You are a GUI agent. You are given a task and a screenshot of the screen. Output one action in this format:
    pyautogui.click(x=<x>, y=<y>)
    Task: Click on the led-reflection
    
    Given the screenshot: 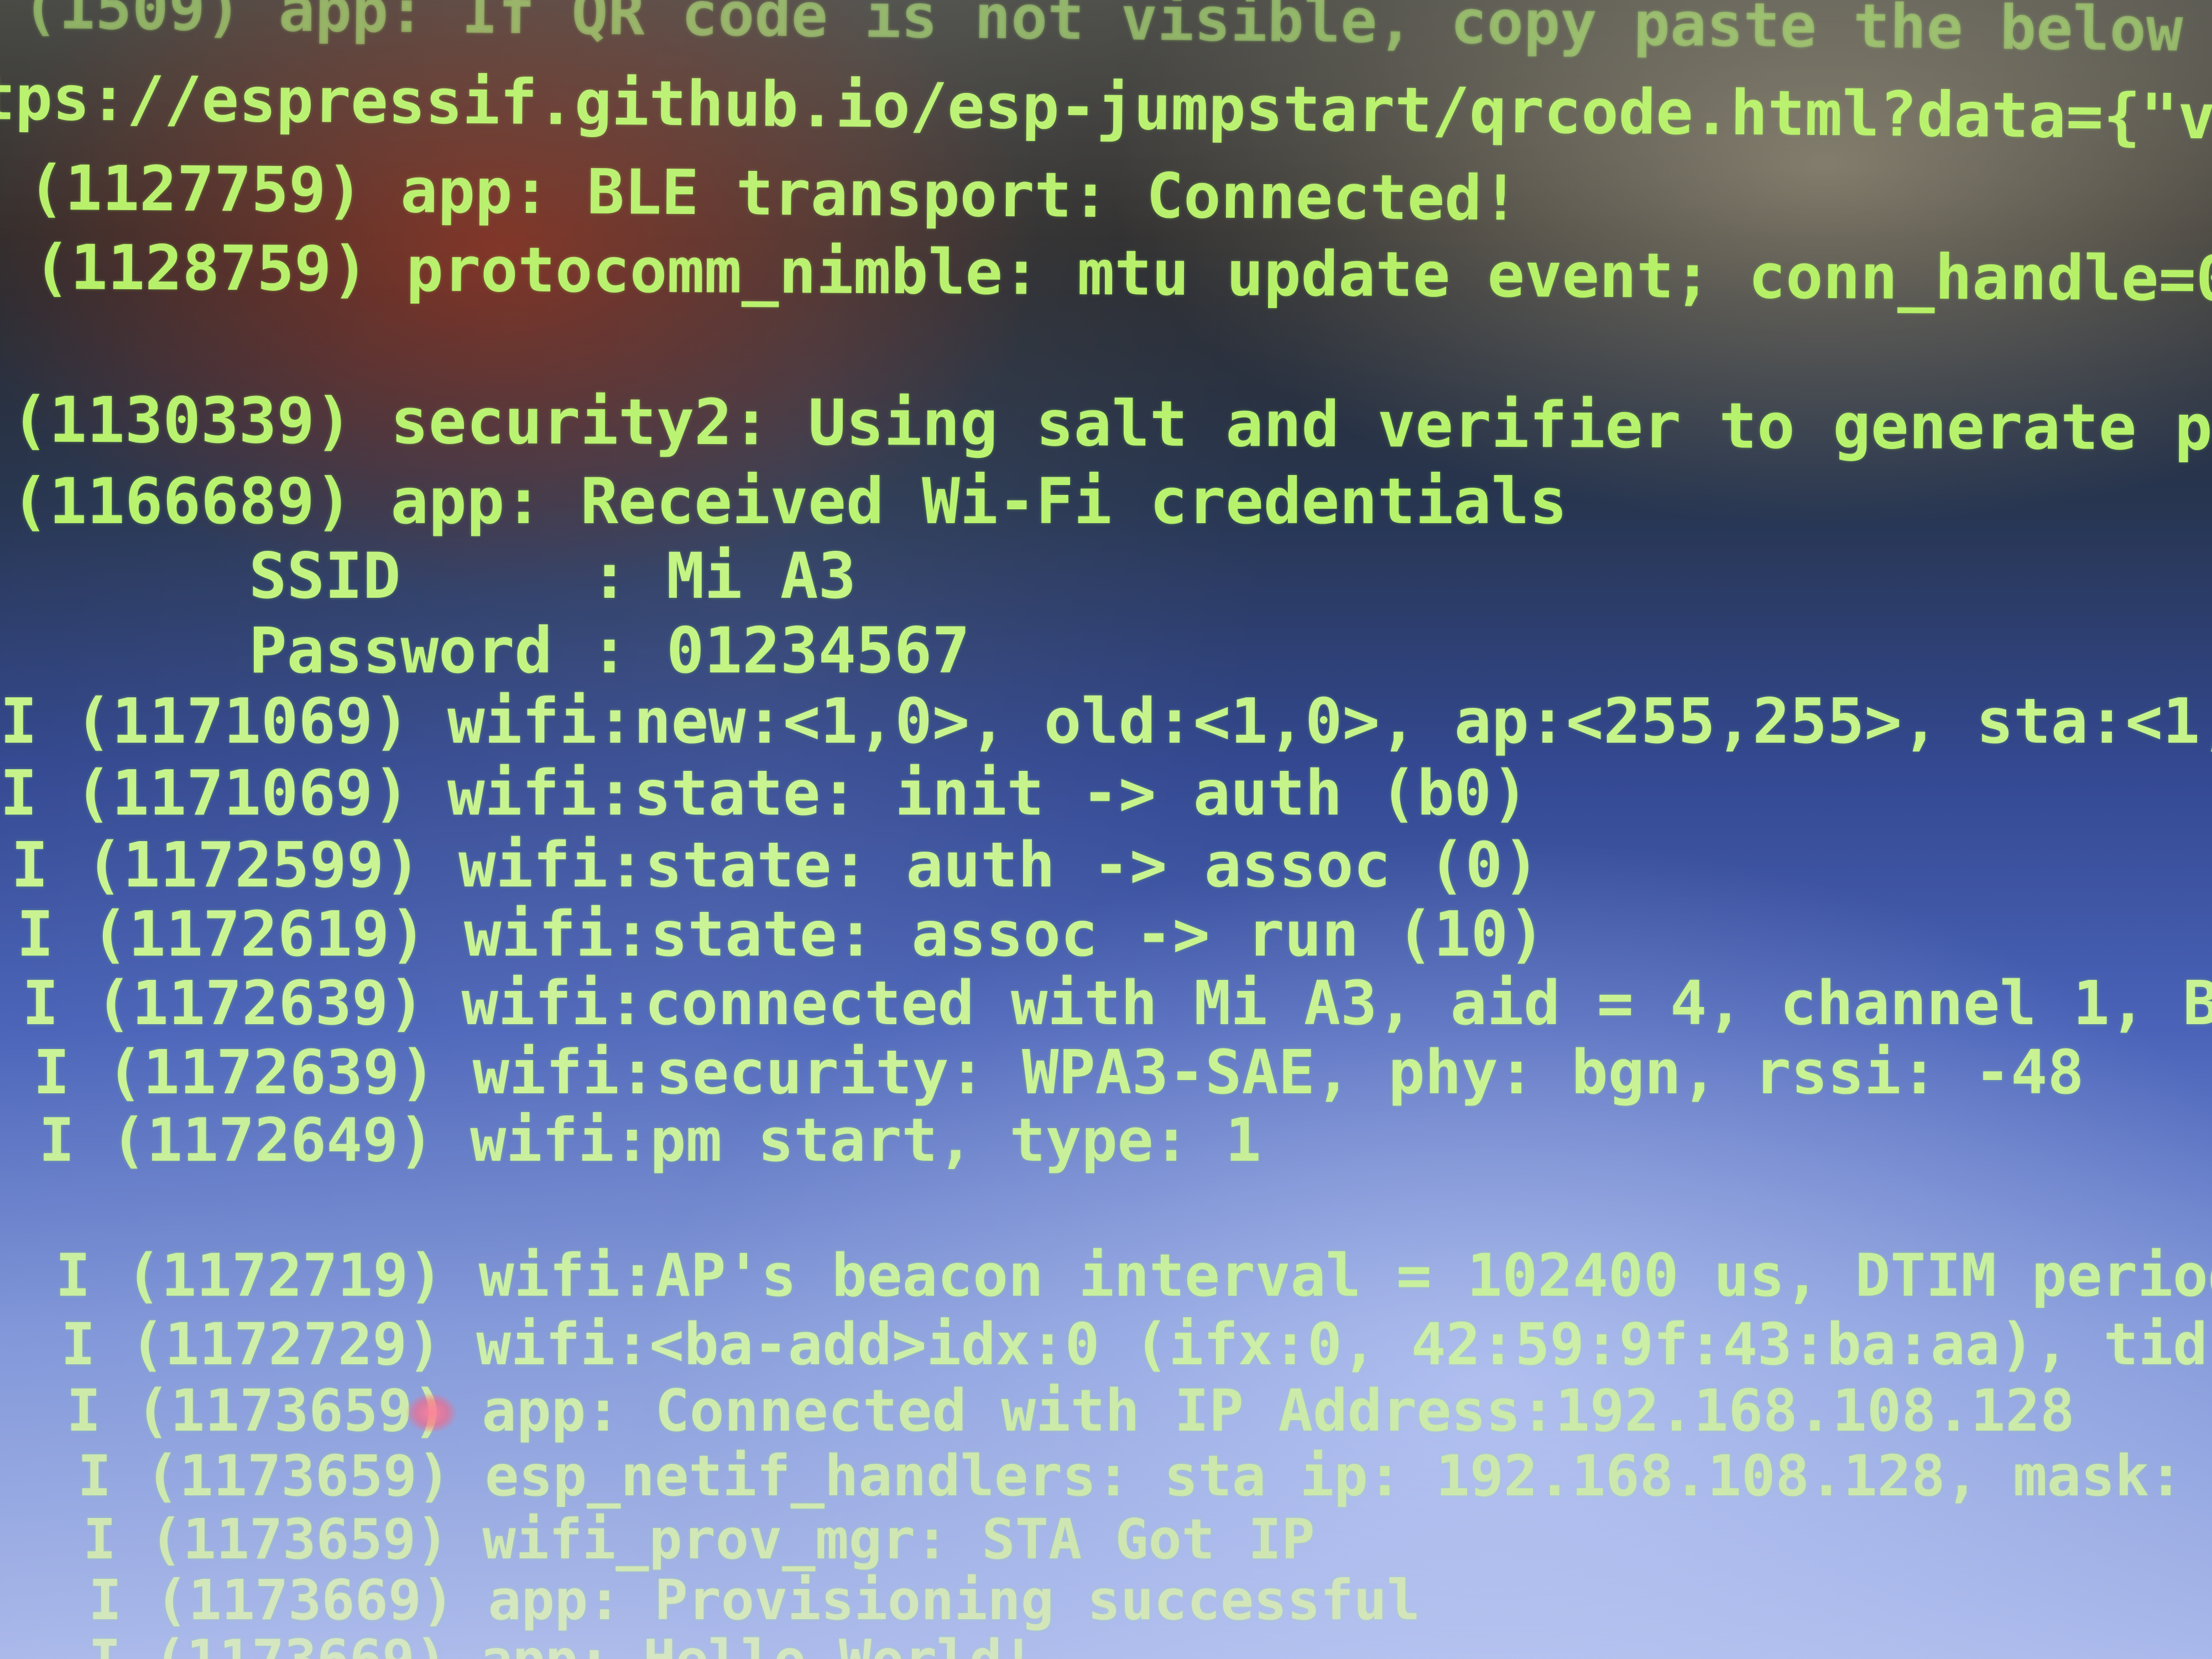 What is the action you would take?
    pyautogui.click(x=431, y=1413)
    